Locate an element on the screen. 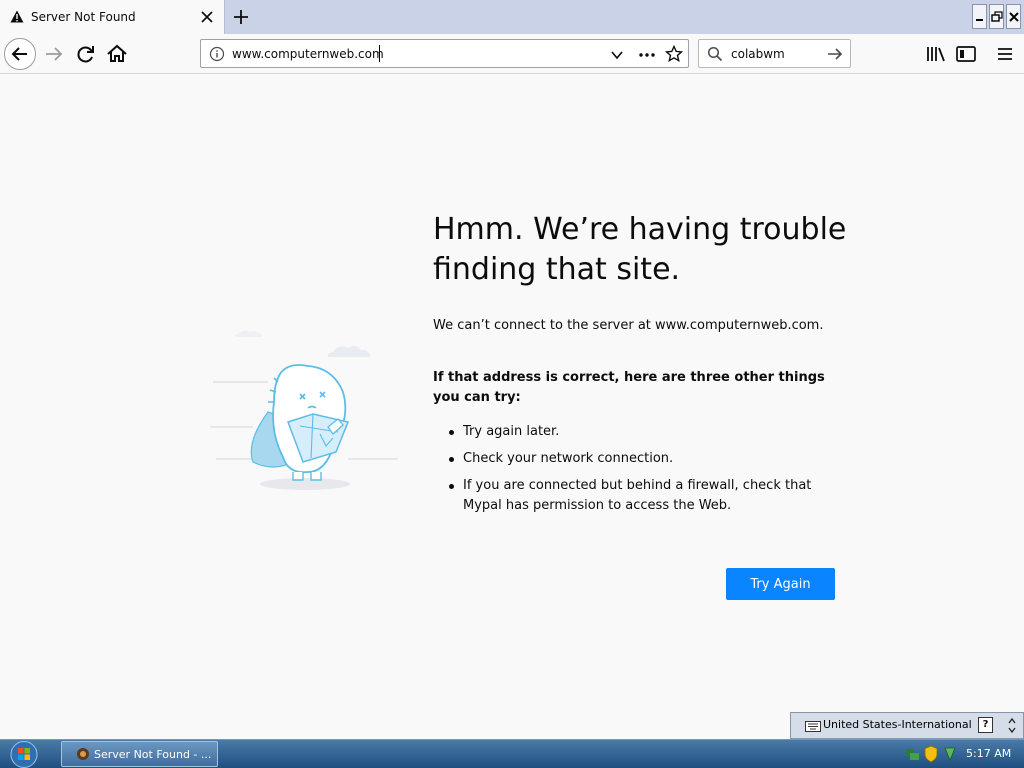  close-window-icon is located at coordinates (1014, 17).